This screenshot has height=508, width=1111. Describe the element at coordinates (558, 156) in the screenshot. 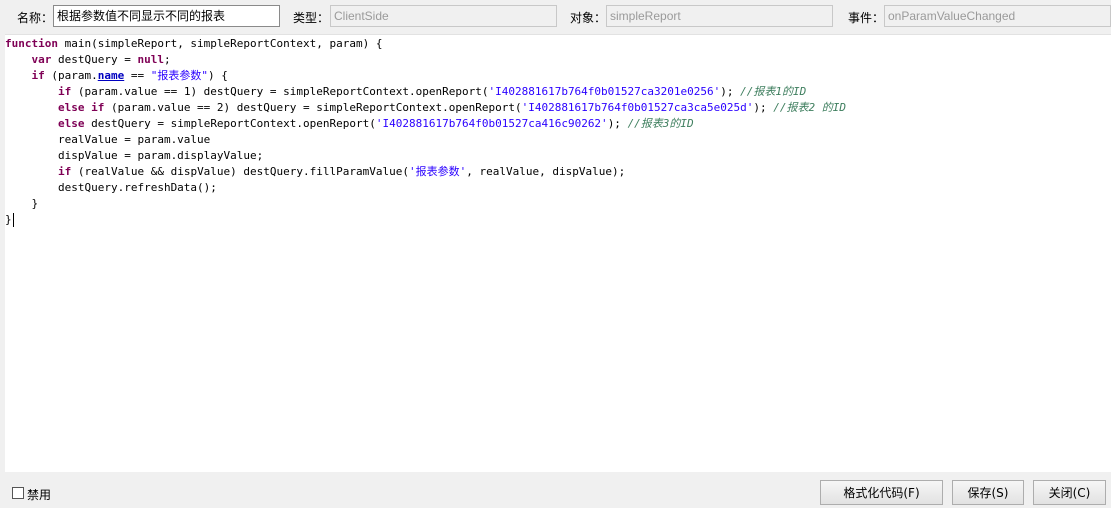

I see `code-line: dispValue = param.displayValue;` at that location.